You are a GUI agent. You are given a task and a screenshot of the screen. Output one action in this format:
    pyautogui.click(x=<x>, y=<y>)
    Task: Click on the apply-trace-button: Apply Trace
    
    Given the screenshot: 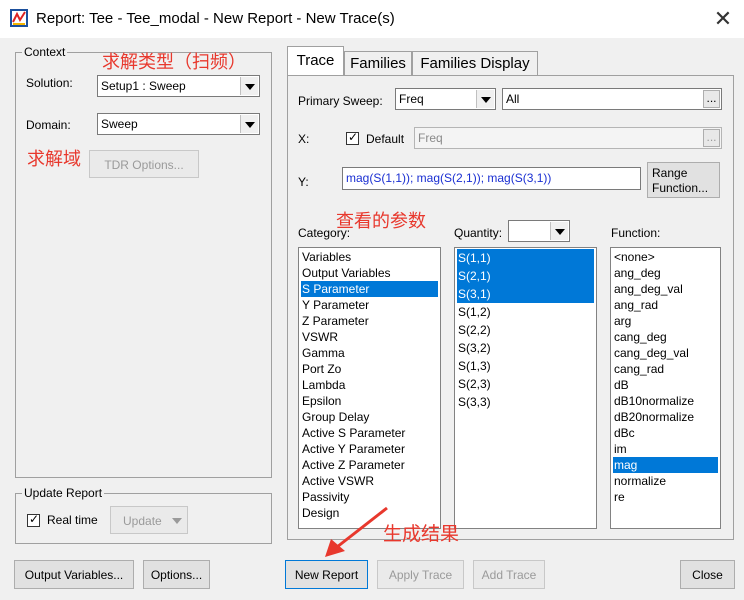 What is the action you would take?
    pyautogui.click(x=420, y=574)
    